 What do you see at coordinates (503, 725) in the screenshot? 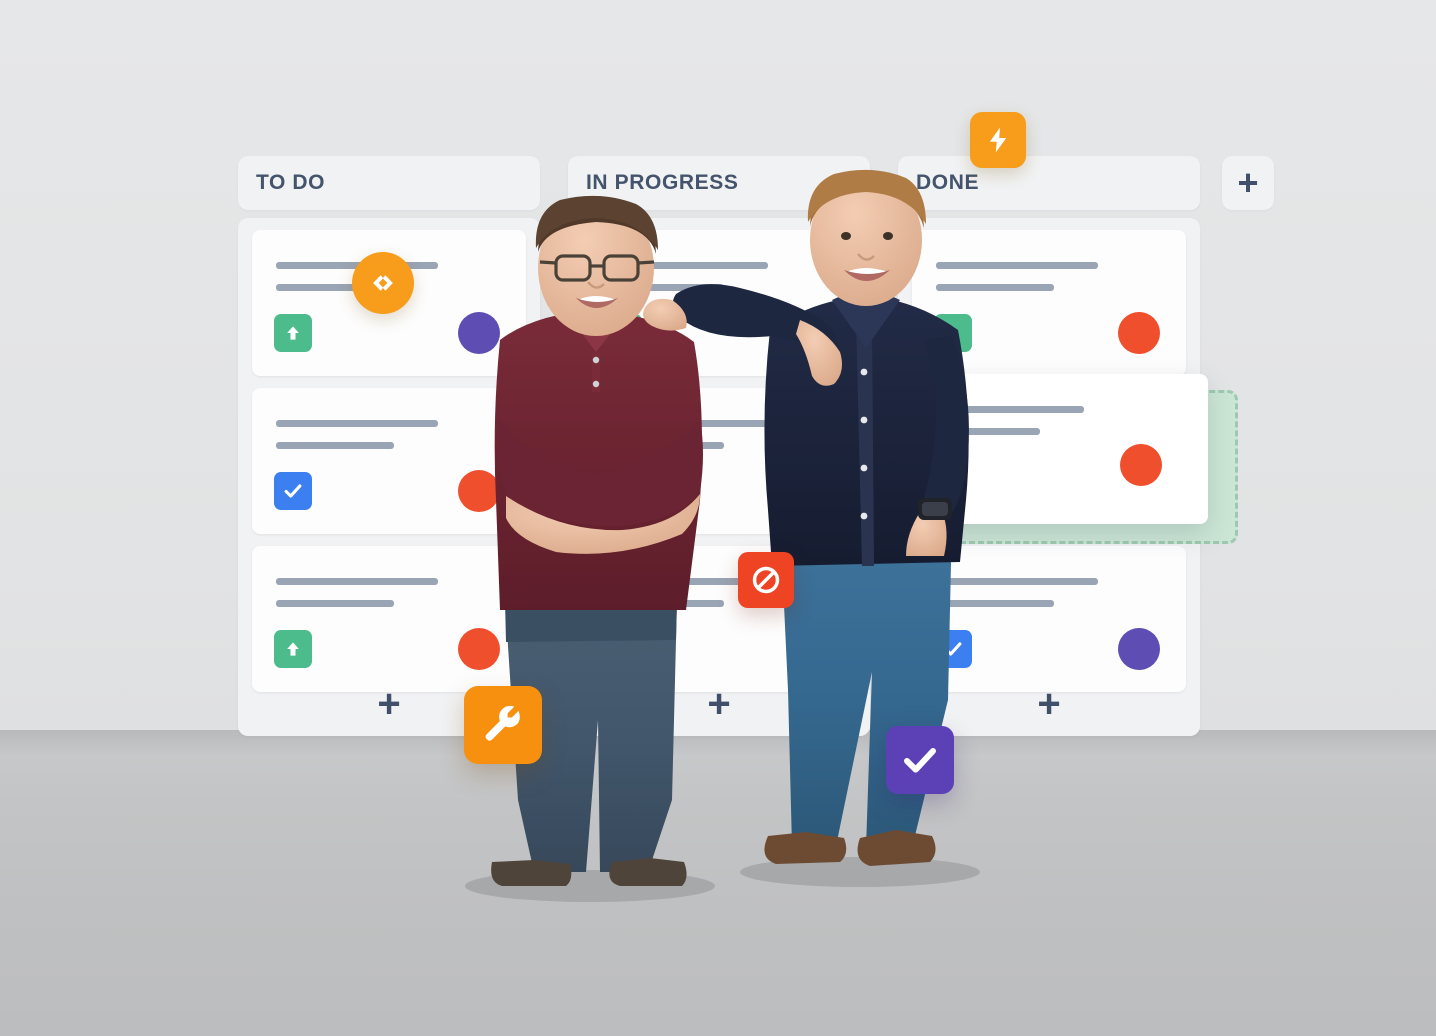
I see `wrench-icon` at bounding box center [503, 725].